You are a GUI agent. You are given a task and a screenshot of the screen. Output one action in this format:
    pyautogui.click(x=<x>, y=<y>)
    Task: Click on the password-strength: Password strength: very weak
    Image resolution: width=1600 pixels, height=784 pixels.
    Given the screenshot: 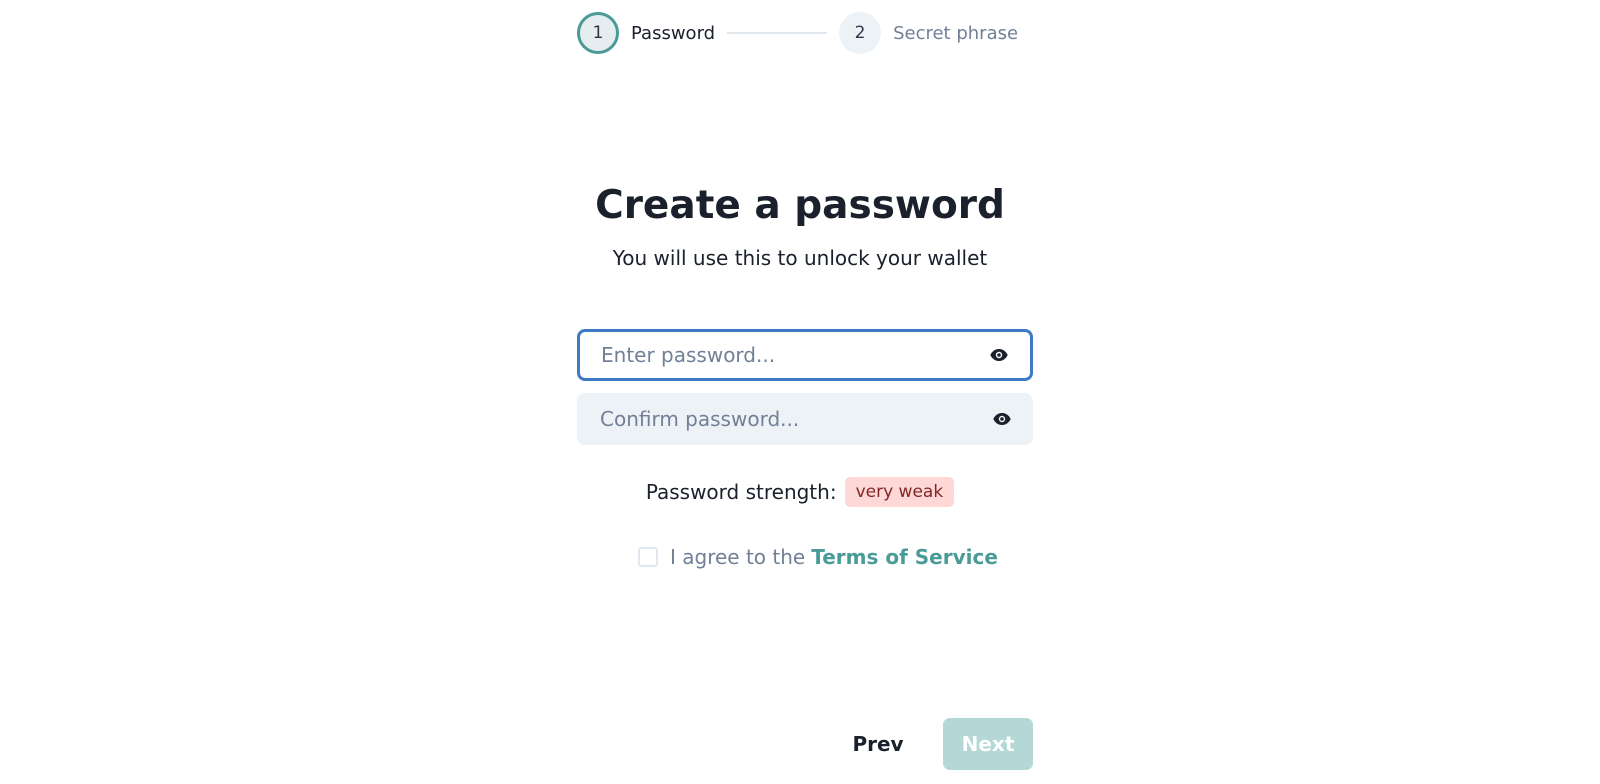 What is the action you would take?
    pyautogui.click(x=800, y=492)
    